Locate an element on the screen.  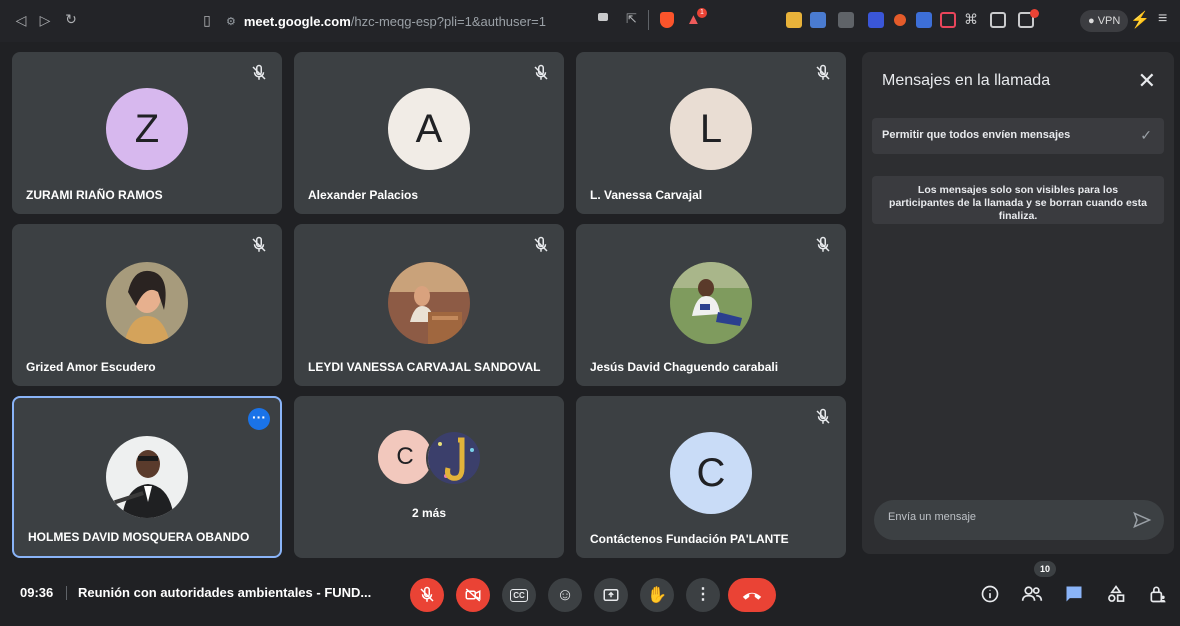
participant-tile: Z ZURAMI RIAÑO RAMOS is located at coordinates (147, 133).